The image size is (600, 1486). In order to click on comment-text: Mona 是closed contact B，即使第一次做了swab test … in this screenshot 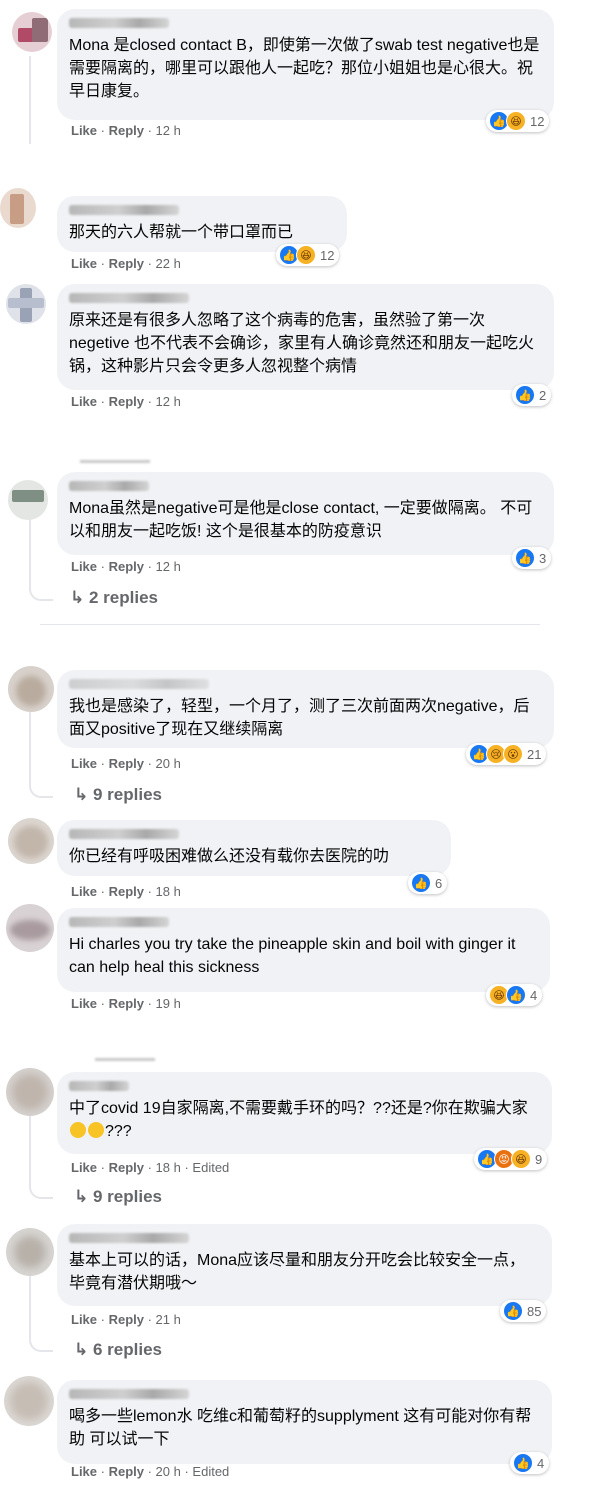, I will do `click(304, 68)`.